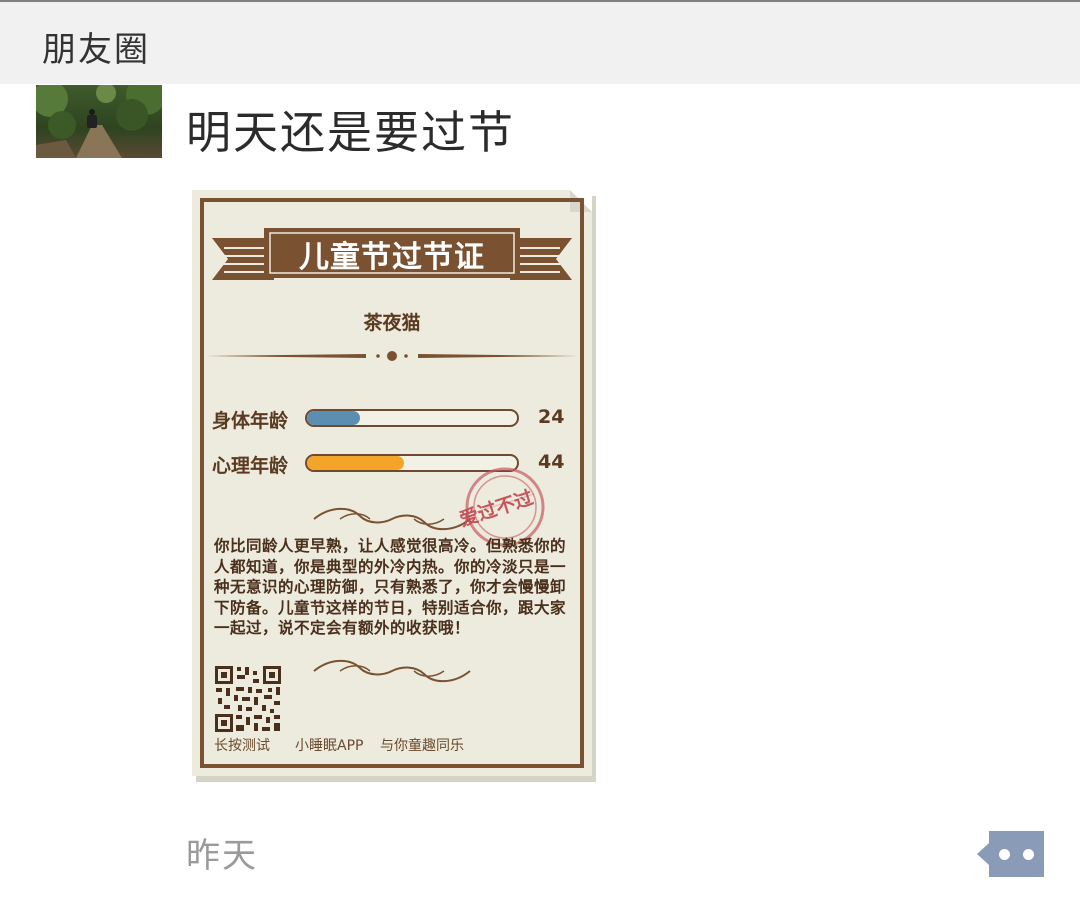 The image size is (1080, 911). Describe the element at coordinates (422, 746) in the screenshot. I see `footer-slogan: 与你童趣同乐` at that location.